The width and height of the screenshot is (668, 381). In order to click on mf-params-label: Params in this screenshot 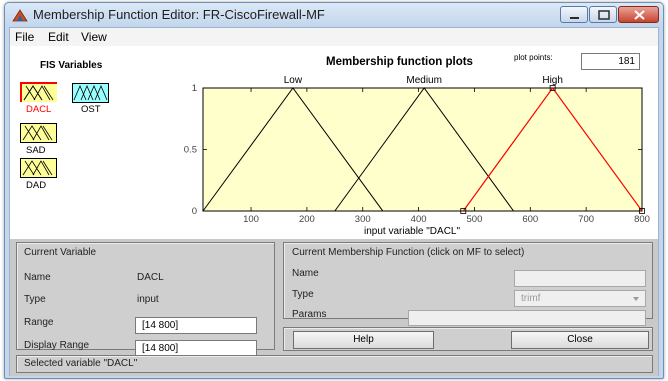, I will do `click(309, 314)`.